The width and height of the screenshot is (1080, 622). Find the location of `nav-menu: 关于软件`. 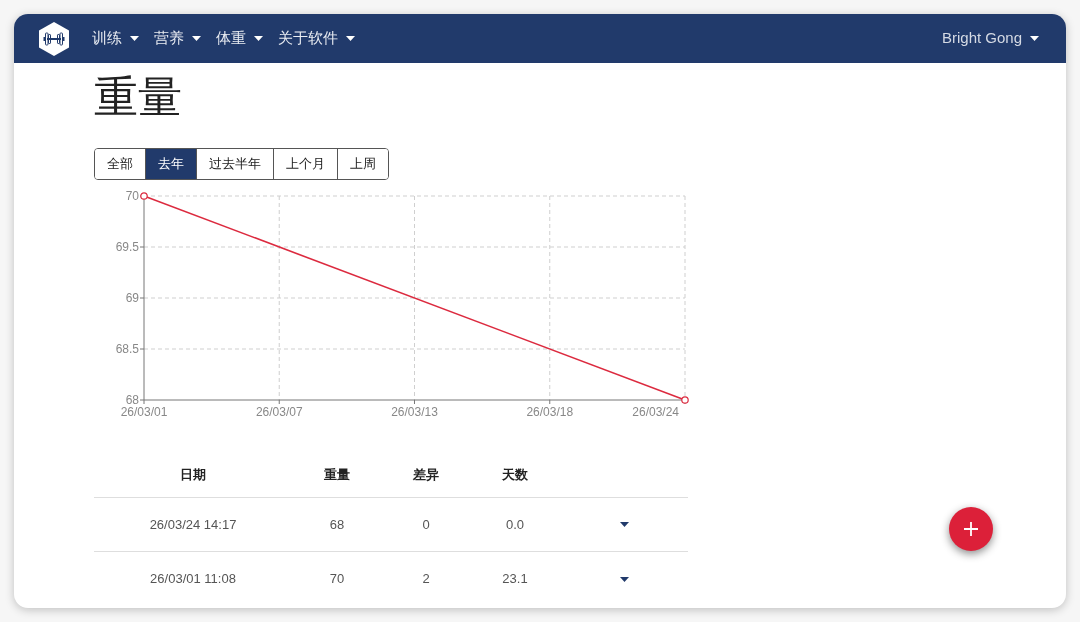

nav-menu: 关于软件 is located at coordinates (316, 38).